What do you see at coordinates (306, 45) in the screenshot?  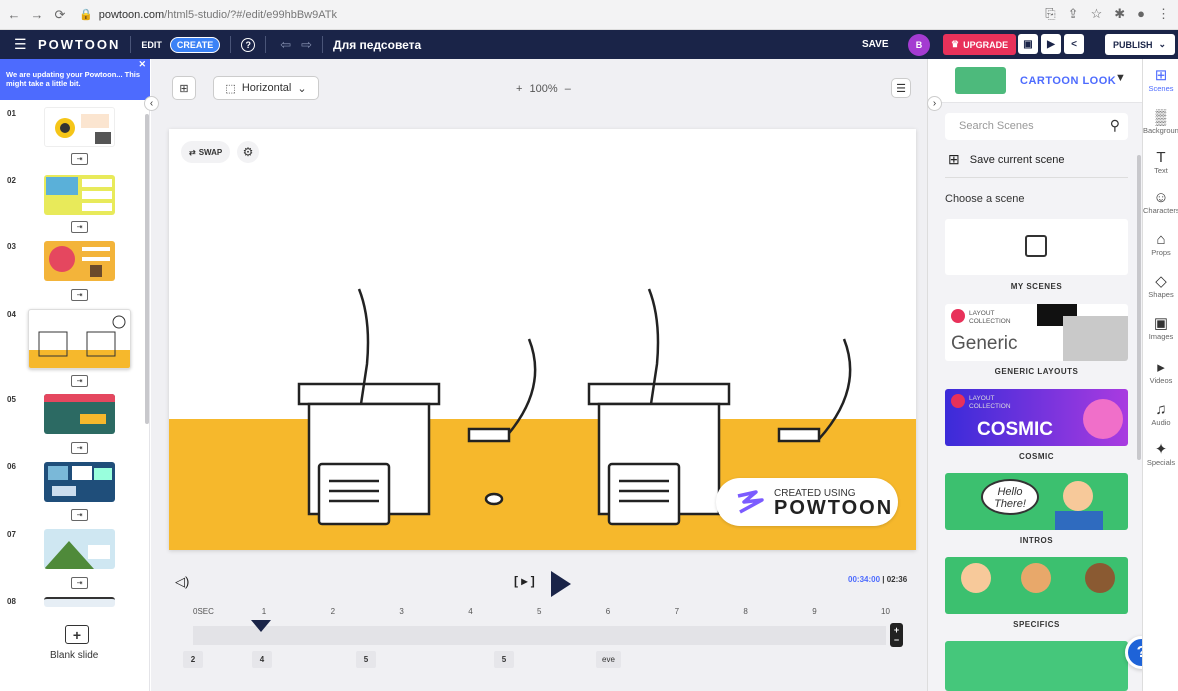 I see `redo-icon: ⇨` at bounding box center [306, 45].